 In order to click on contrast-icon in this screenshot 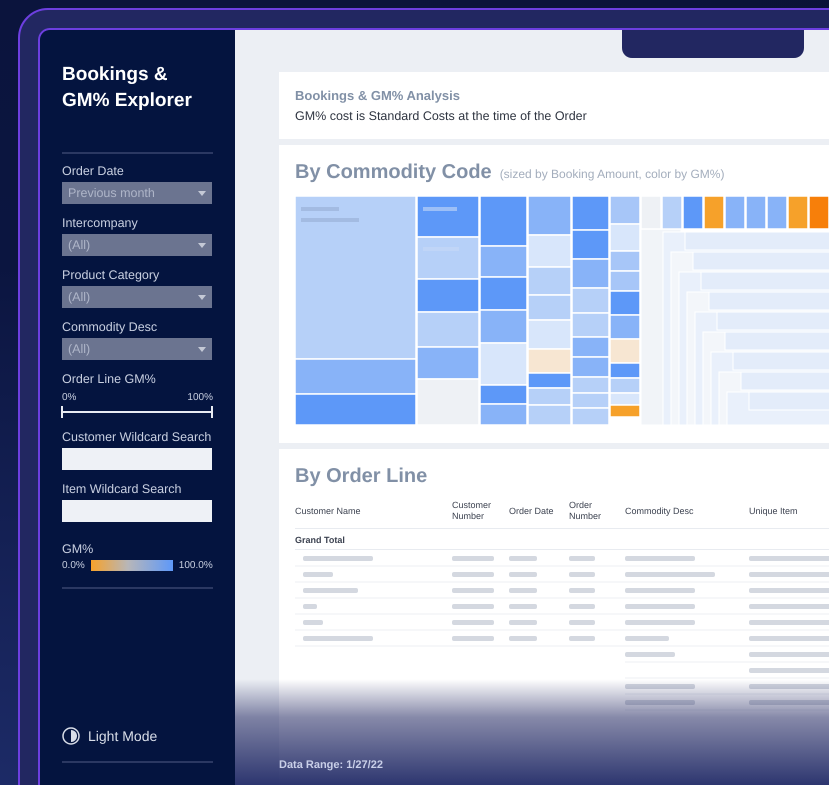, I will do `click(71, 736)`.